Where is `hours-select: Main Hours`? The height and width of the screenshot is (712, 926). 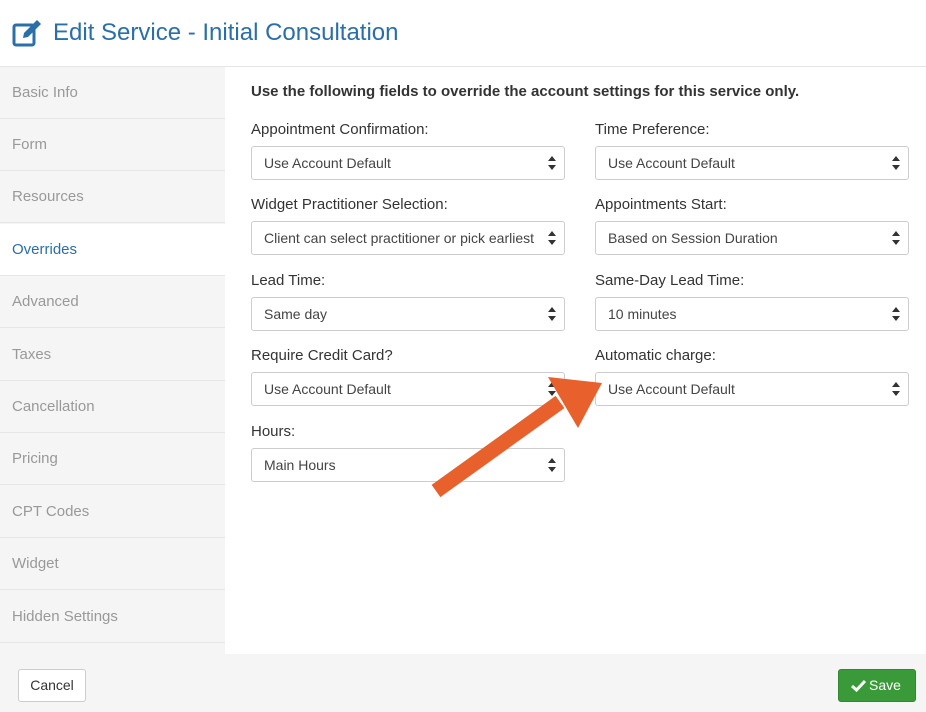
hours-select: Main Hours is located at coordinates (408, 465).